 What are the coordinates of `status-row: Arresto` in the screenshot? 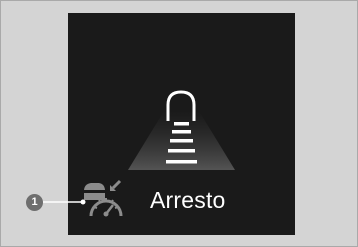 It's located at (185, 198).